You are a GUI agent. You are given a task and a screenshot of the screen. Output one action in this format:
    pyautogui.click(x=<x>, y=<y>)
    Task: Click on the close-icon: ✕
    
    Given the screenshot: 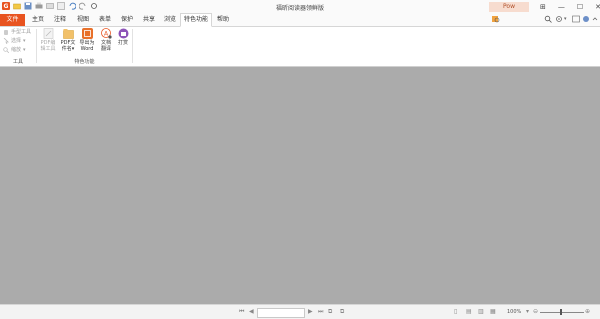 What is the action you would take?
    pyautogui.click(x=597, y=7)
    